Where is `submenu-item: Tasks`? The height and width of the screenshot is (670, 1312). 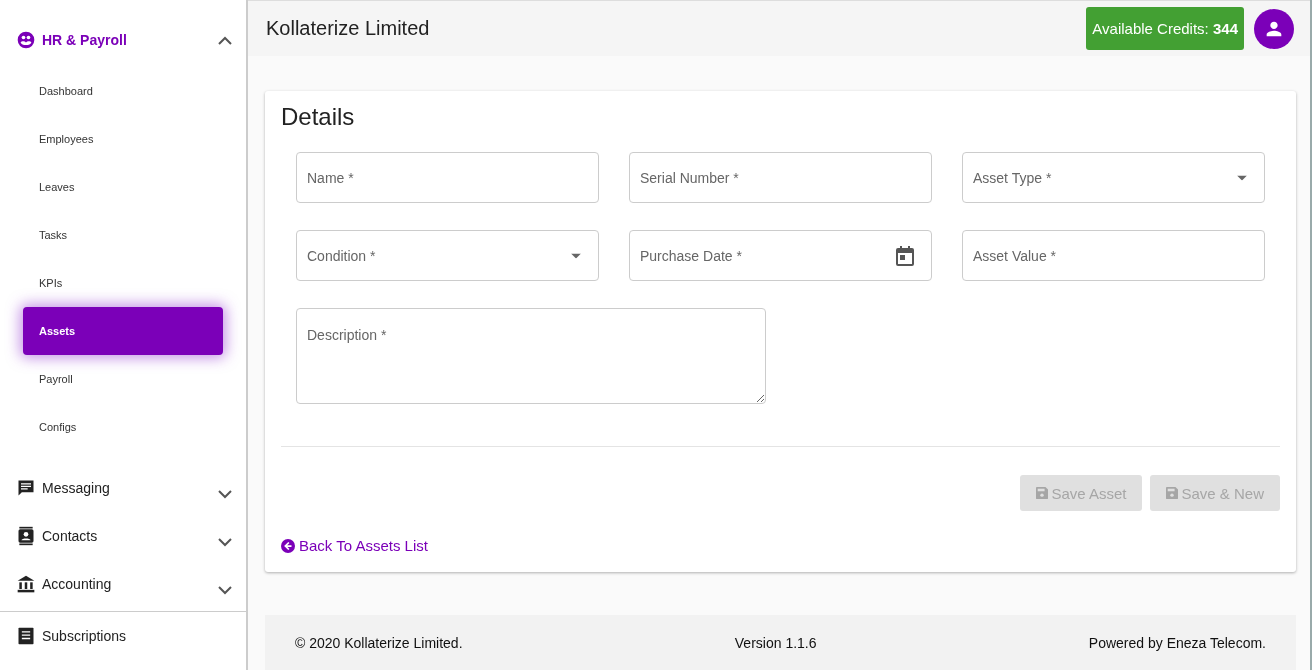 submenu-item: Tasks is located at coordinates (123, 235).